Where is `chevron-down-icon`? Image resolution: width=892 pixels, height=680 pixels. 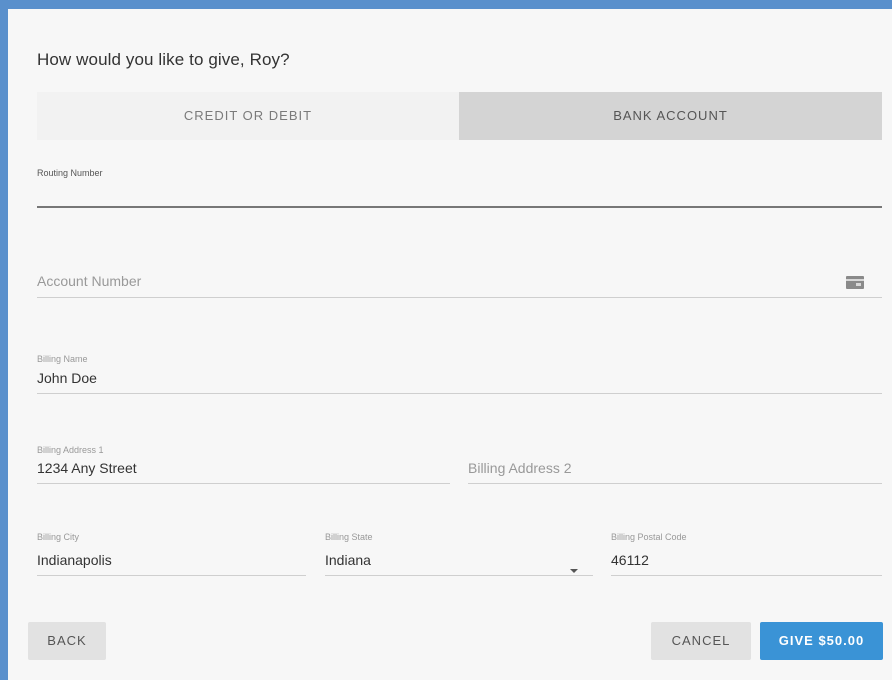
chevron-down-icon is located at coordinates (574, 571).